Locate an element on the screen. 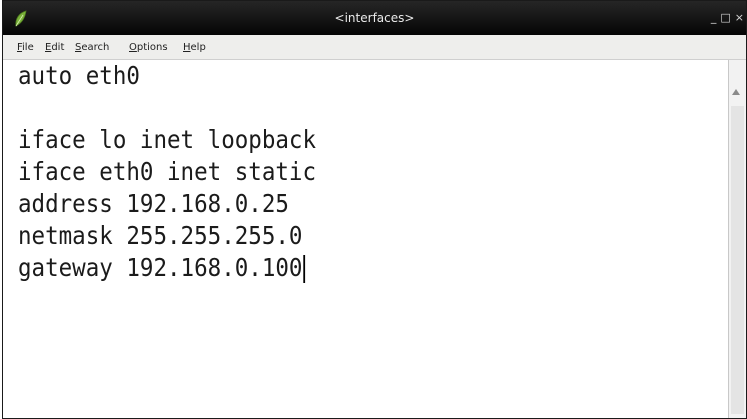  menu-bar: File Edit Search Options Help is located at coordinates (374, 47).